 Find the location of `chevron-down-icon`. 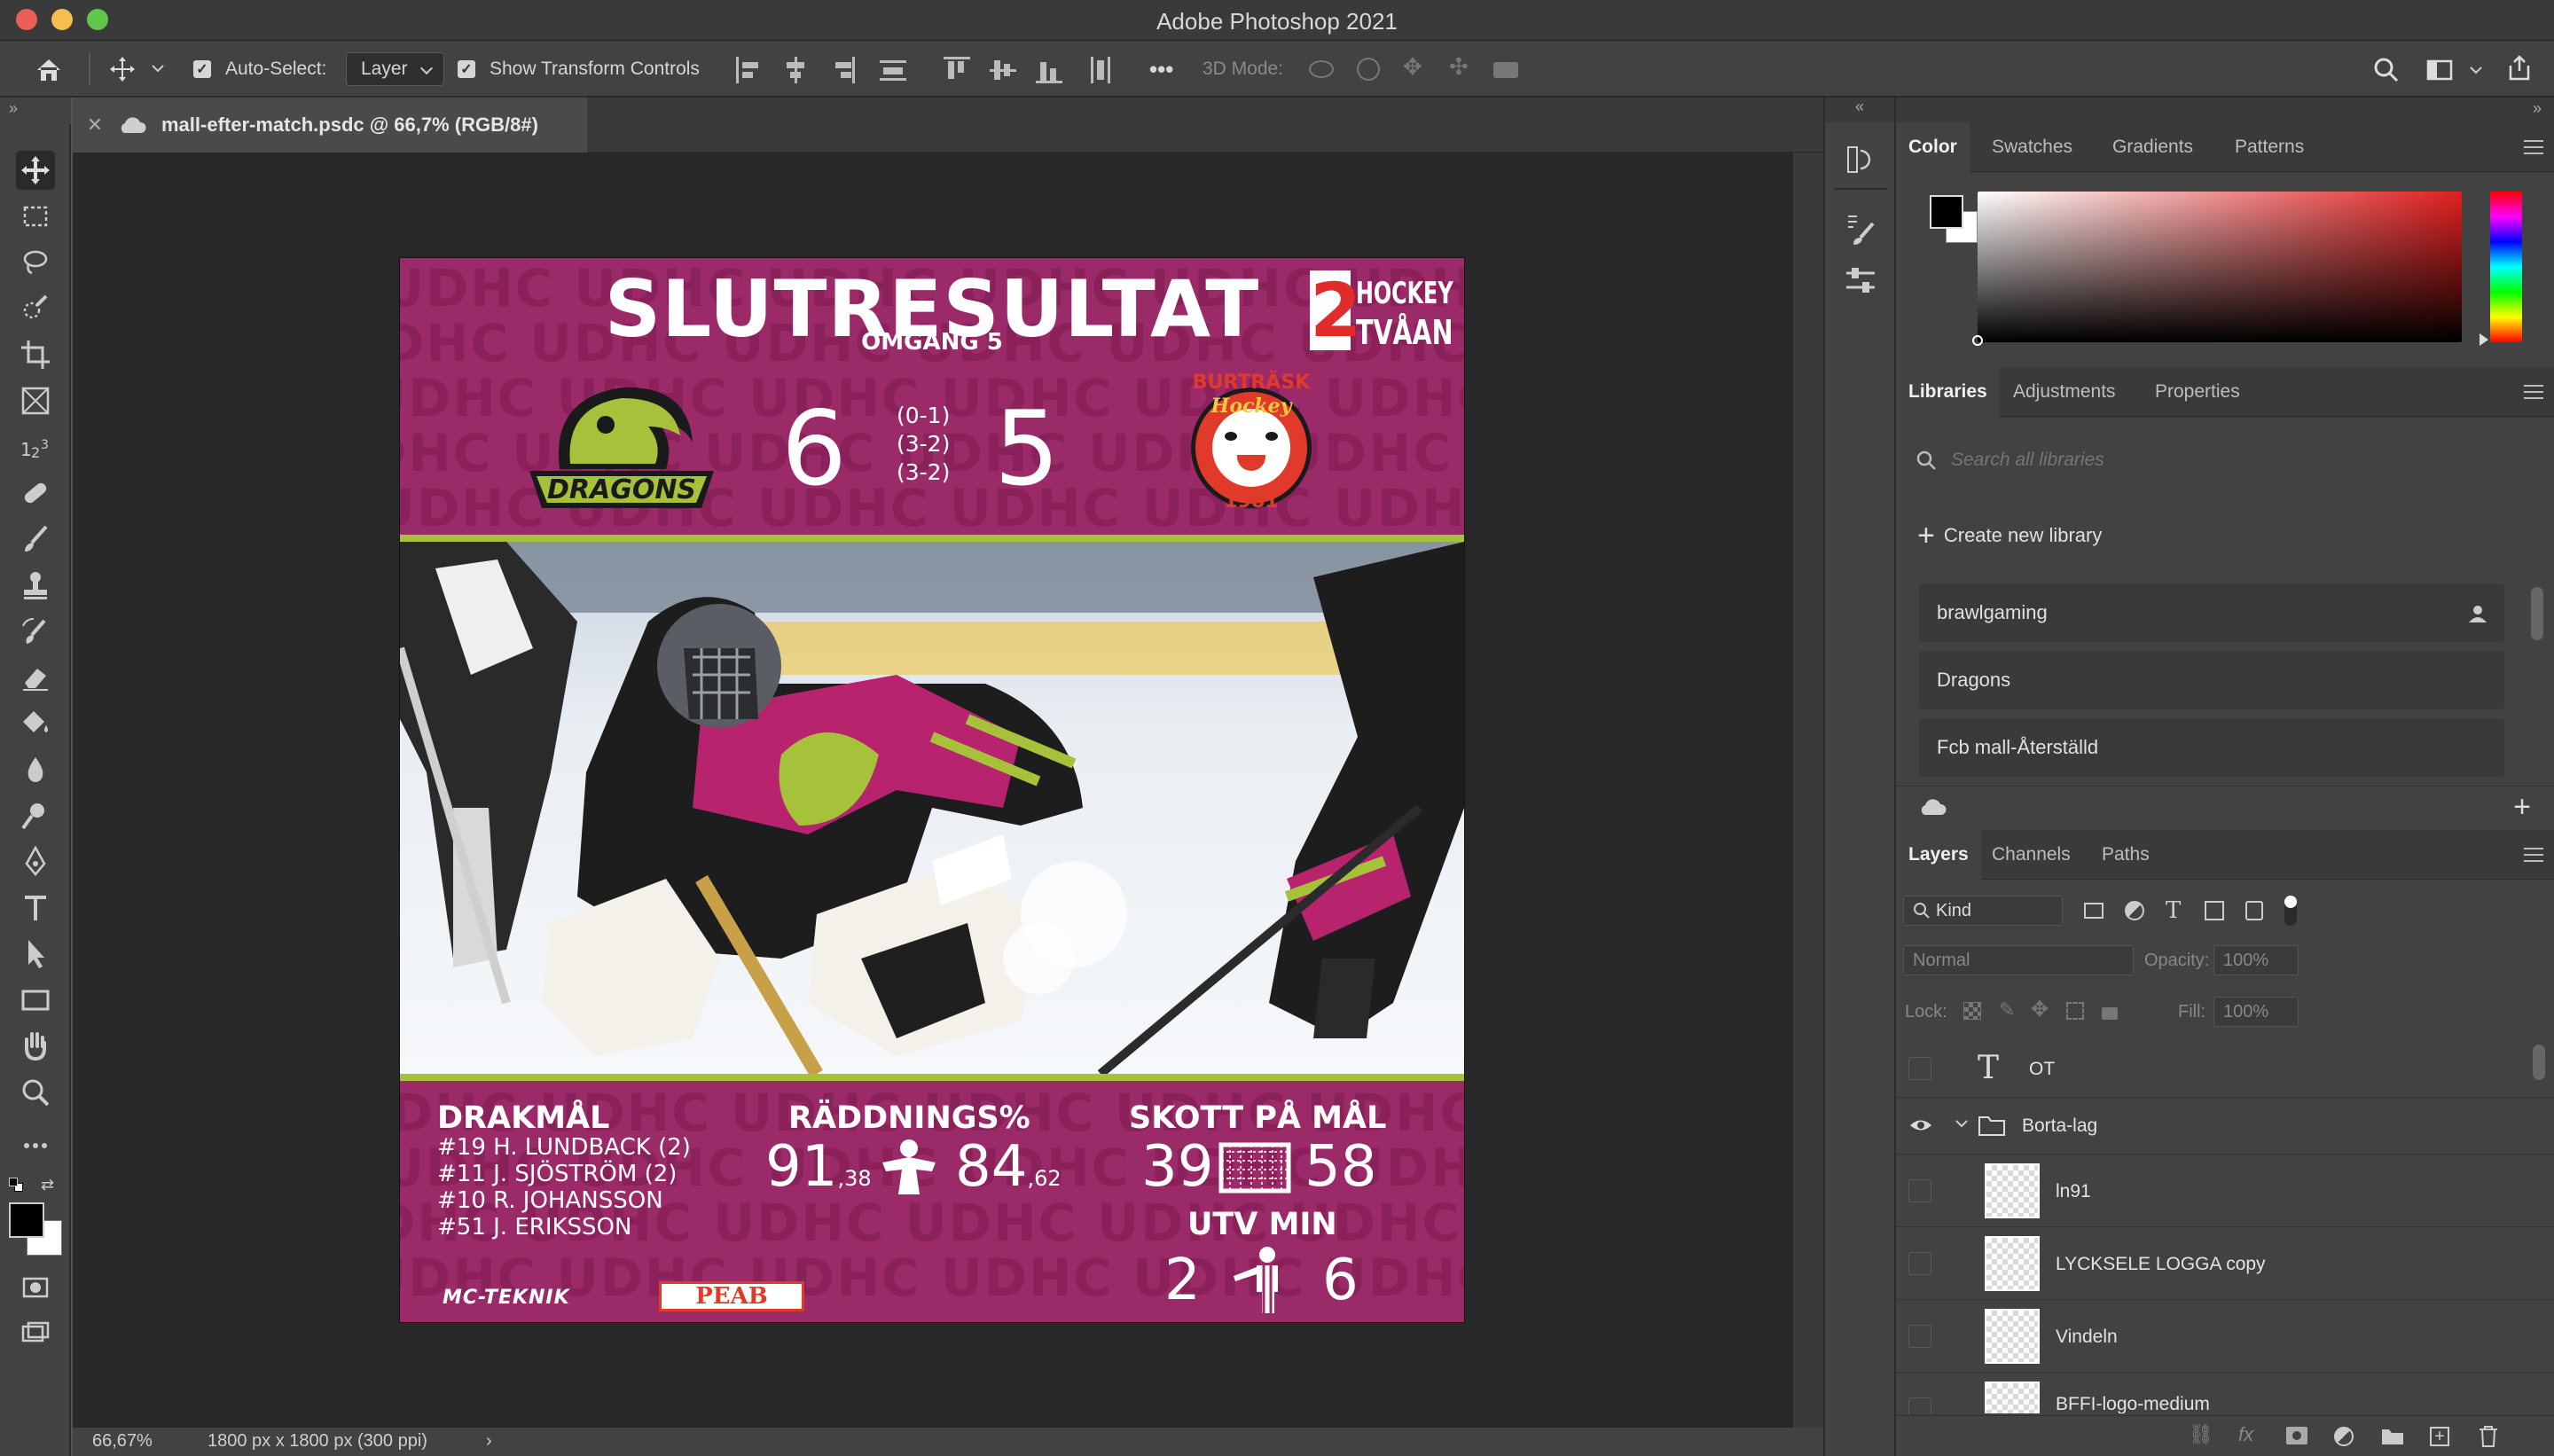

chevron-down-icon is located at coordinates (1962, 1124).